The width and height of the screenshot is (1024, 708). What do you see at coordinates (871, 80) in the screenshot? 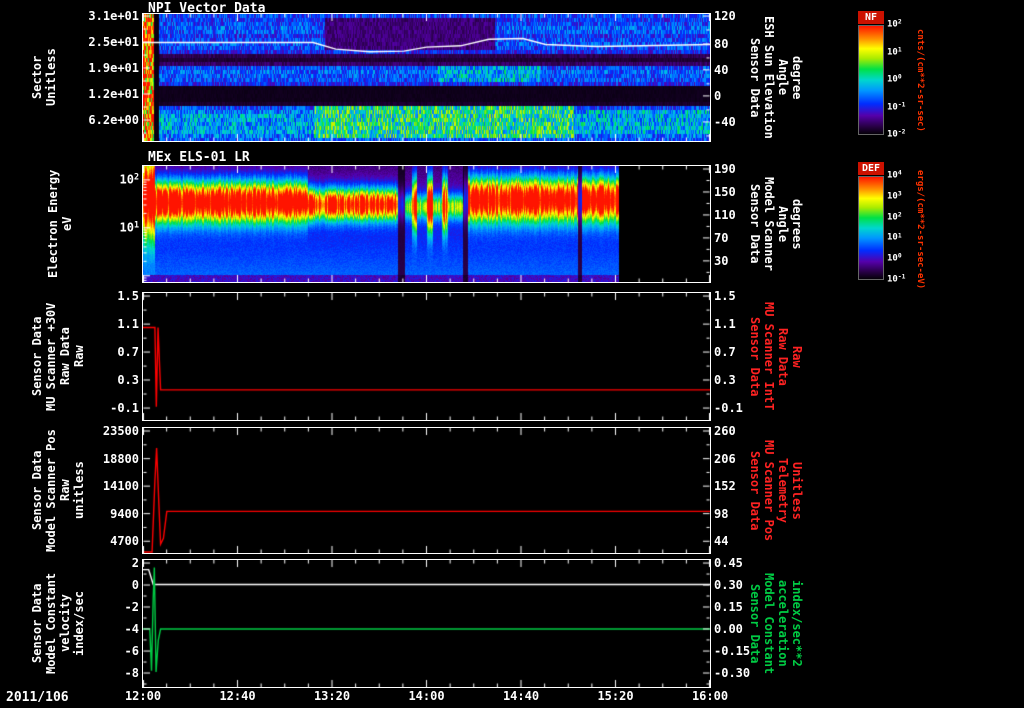
I see `colorbar-nf-gradient` at bounding box center [871, 80].